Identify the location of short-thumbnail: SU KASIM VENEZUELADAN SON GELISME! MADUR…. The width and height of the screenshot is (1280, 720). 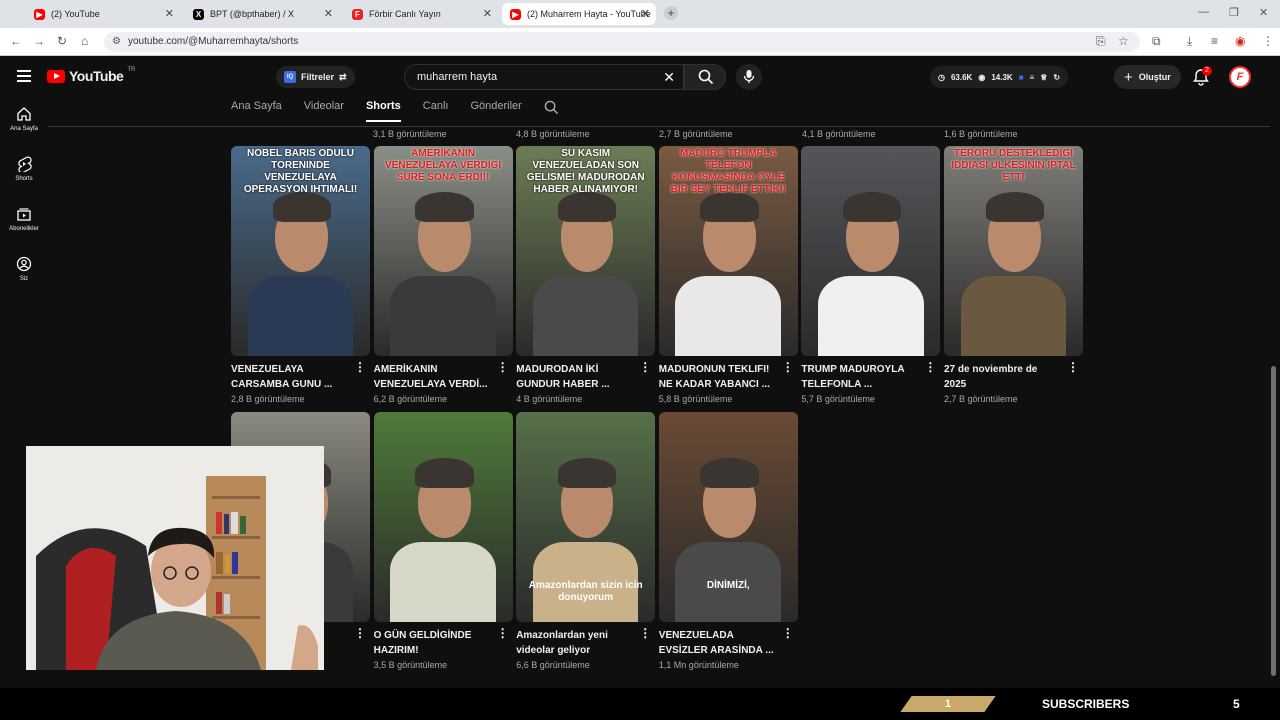
(586, 251).